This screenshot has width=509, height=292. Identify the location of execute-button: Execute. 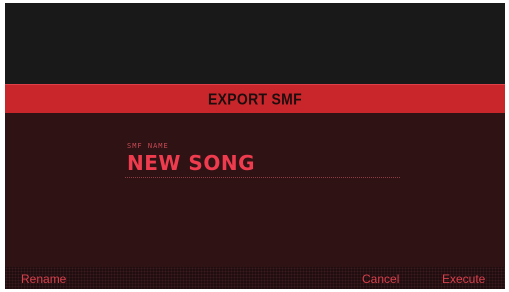
(463, 279).